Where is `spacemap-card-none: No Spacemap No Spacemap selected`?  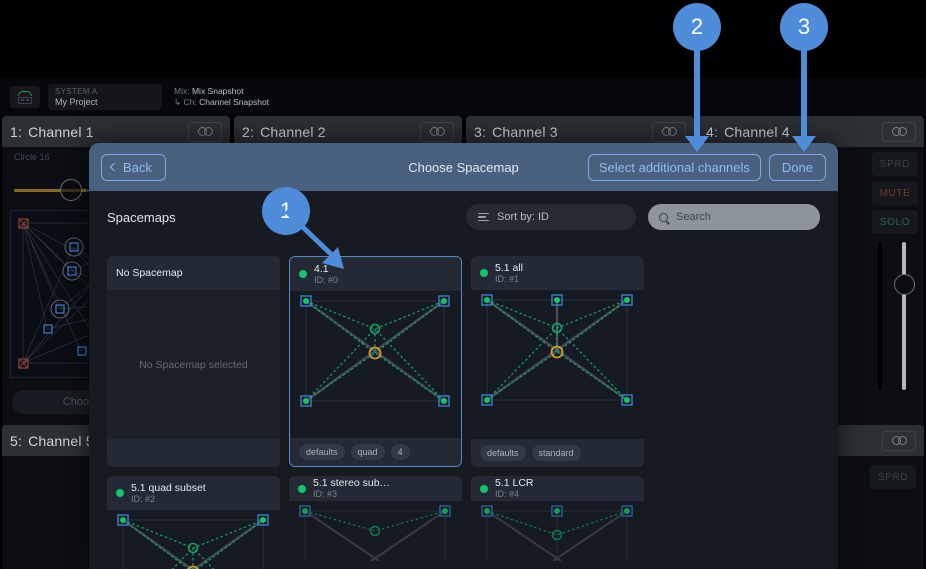 spacemap-card-none: No Spacemap No Spacemap selected is located at coordinates (193, 361).